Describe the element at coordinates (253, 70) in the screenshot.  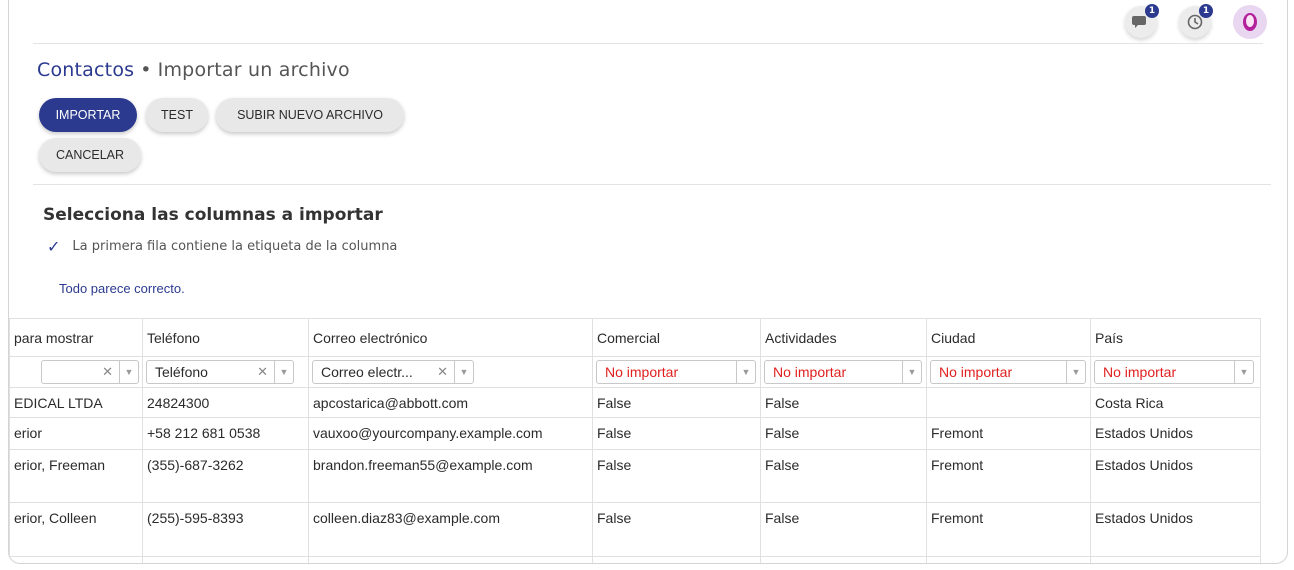
I see `breadcrumb-current: Importar un archivo` at that location.